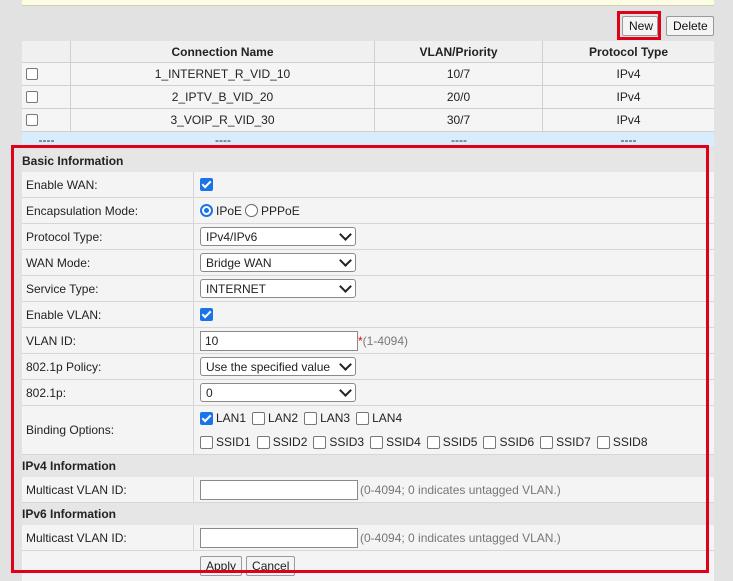 This screenshot has height=581, width=733. Describe the element at coordinates (628, 51) in the screenshot. I see `header-protocol-type: Protocol Type` at that location.